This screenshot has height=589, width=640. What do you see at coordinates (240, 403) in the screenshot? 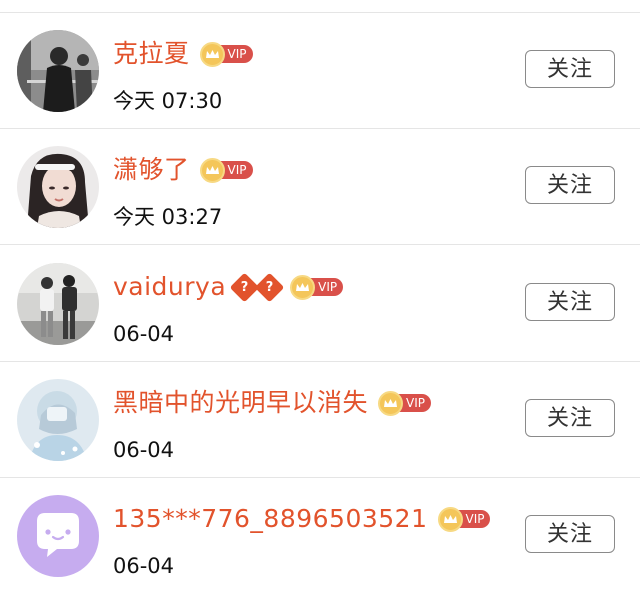
I see `user-name: 黑暗中的光明早以消失` at bounding box center [240, 403].